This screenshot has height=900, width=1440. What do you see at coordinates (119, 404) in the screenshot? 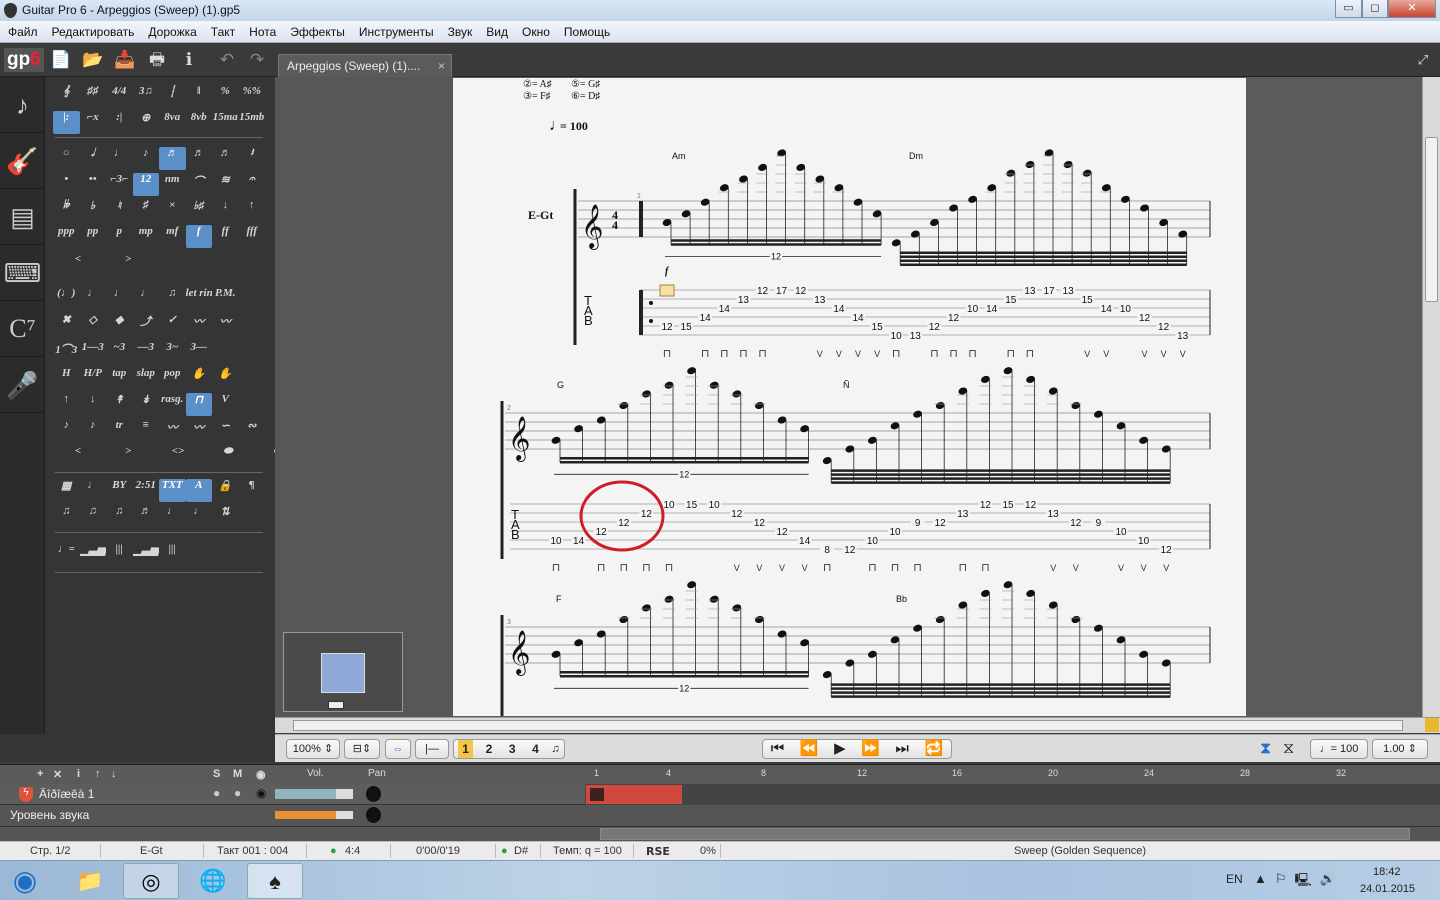
I see `palette-tool: ↟` at bounding box center [119, 404].